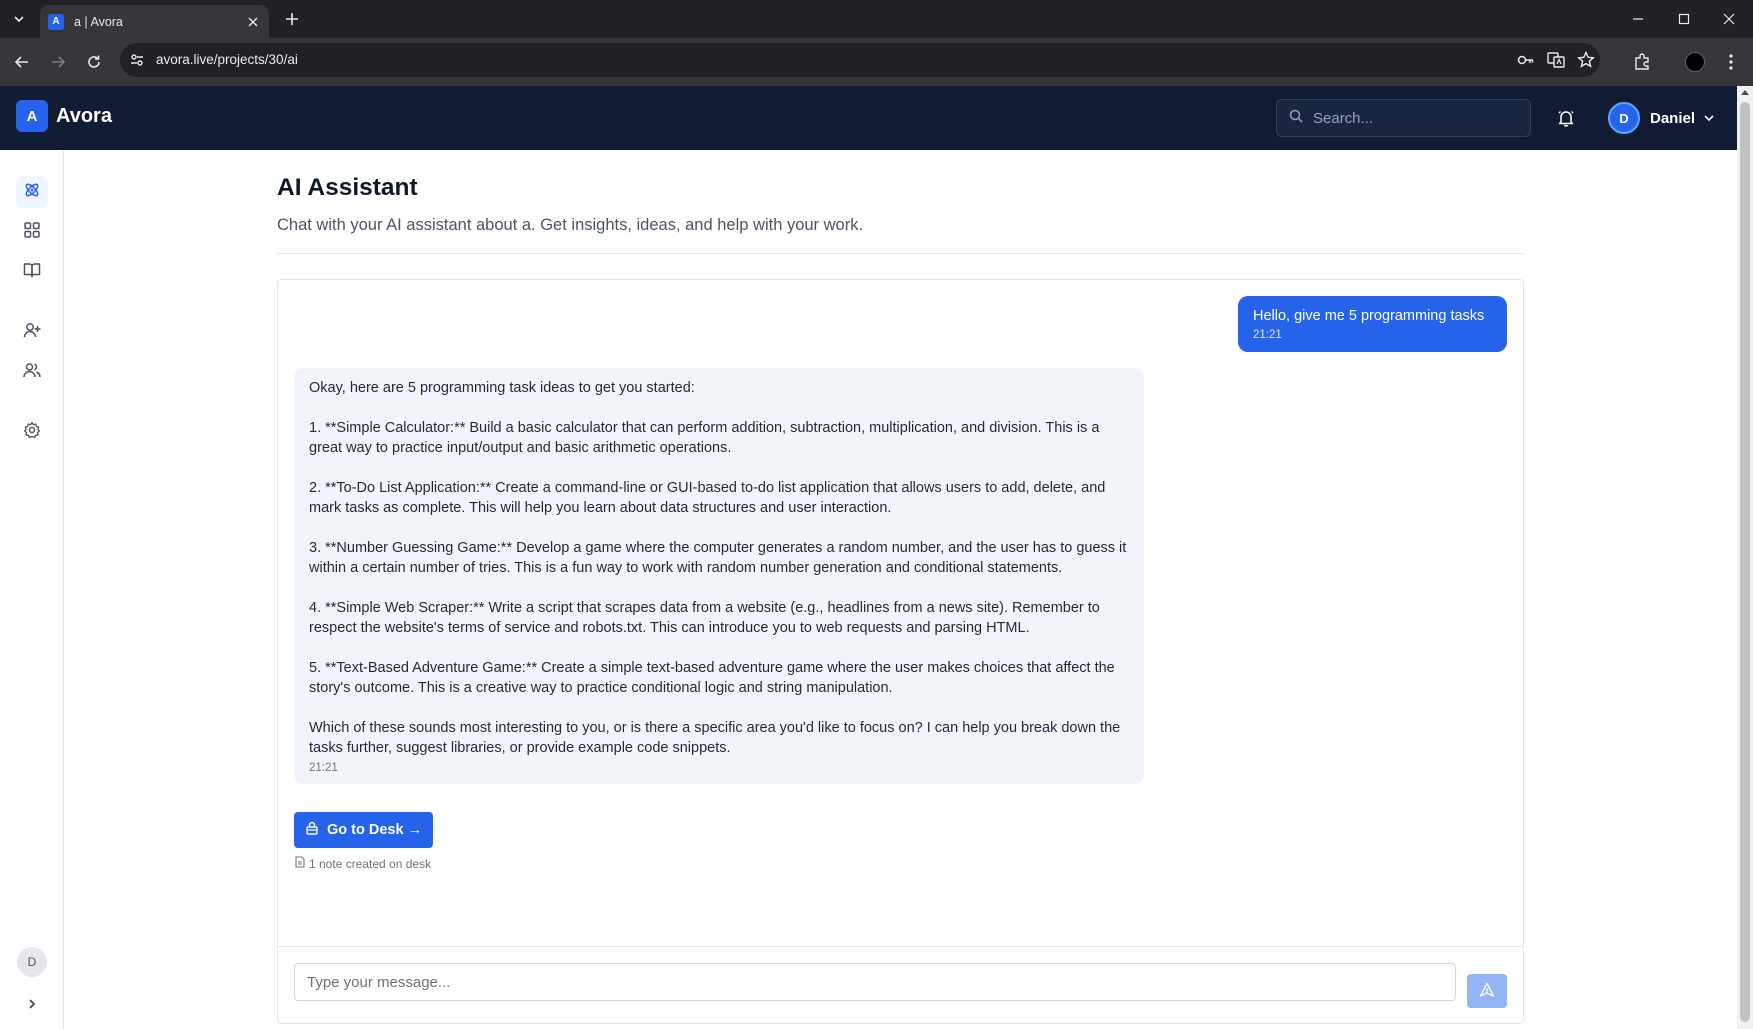  What do you see at coordinates (292, 19) in the screenshot?
I see `new-tab-plus-icon` at bounding box center [292, 19].